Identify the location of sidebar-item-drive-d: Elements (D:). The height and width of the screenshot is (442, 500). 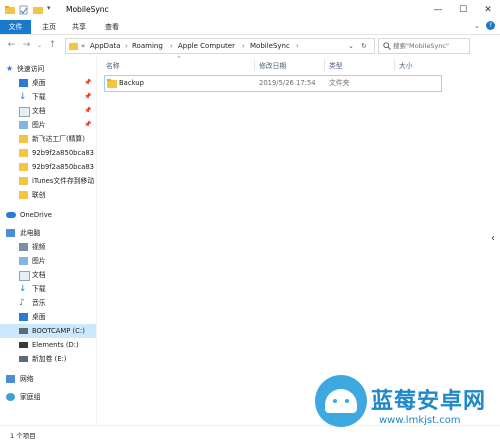
(48, 345).